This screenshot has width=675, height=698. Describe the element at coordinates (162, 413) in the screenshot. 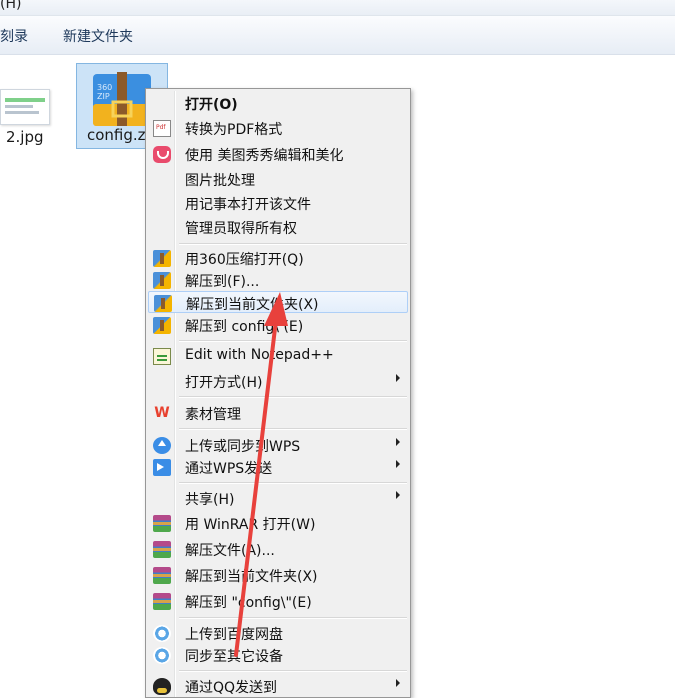

I see `wps-icon: W` at that location.